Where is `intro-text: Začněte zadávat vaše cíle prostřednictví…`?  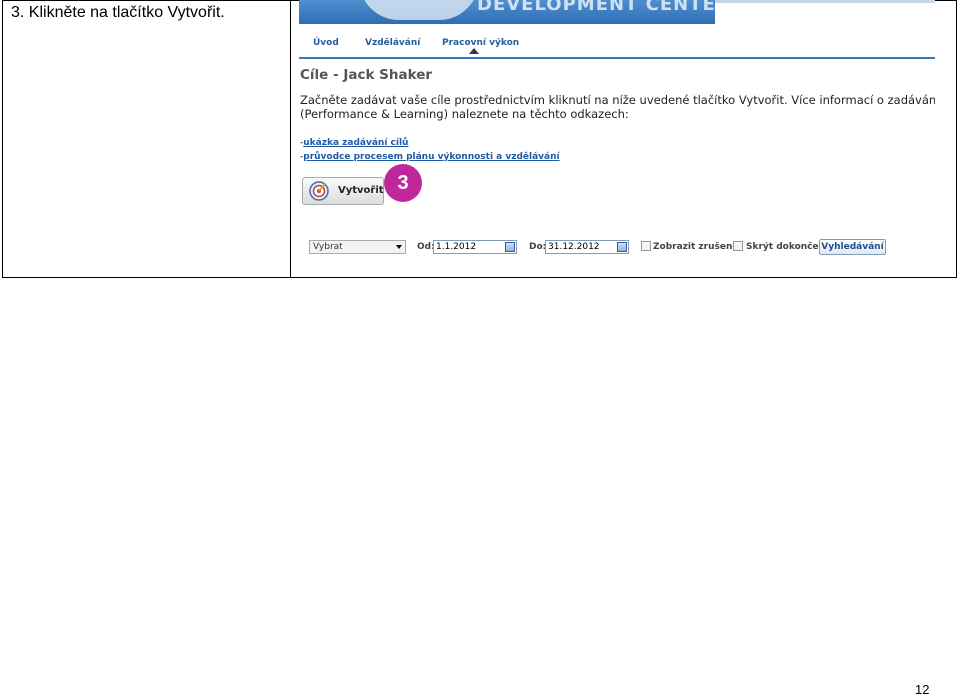 intro-text: Začněte zadávat vaše cíle prostřednictví… is located at coordinates (617, 107).